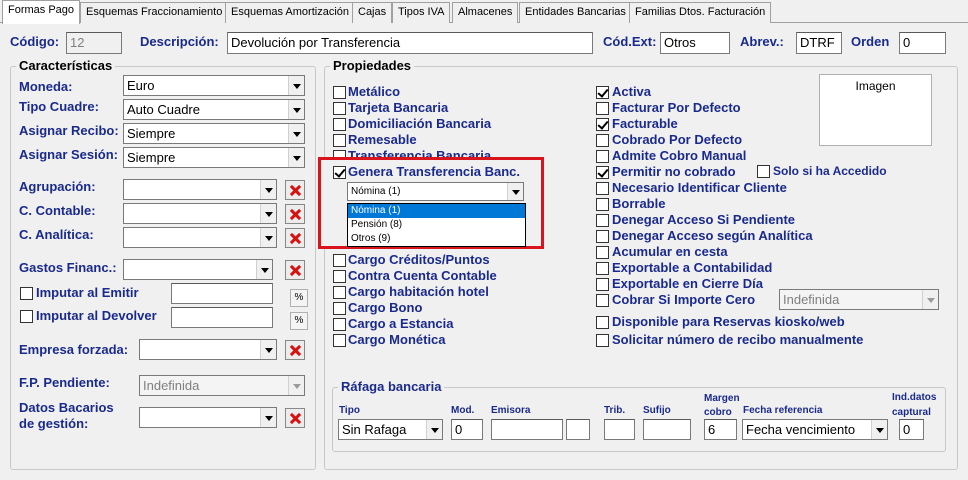 The width and height of the screenshot is (968, 480). I want to click on descripcion-field: Devolución por Transferencia, so click(410, 43).